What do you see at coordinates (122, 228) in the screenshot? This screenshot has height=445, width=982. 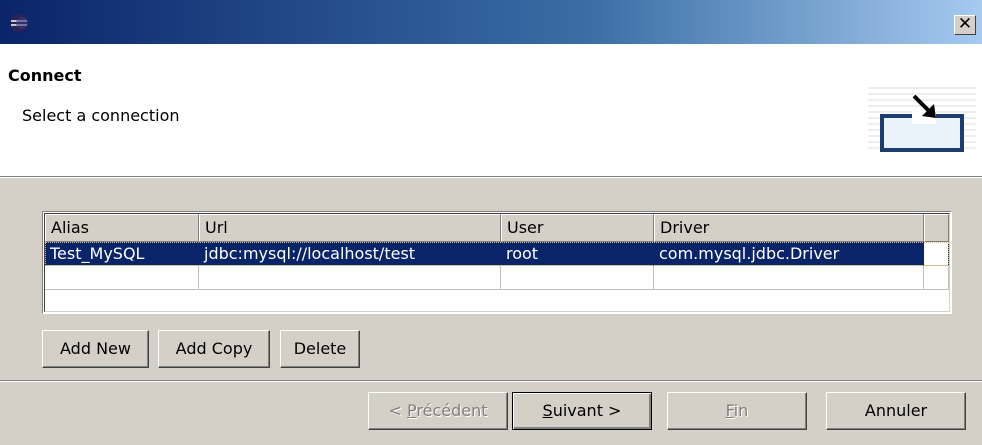 I see `column-header-alias: Alias` at bounding box center [122, 228].